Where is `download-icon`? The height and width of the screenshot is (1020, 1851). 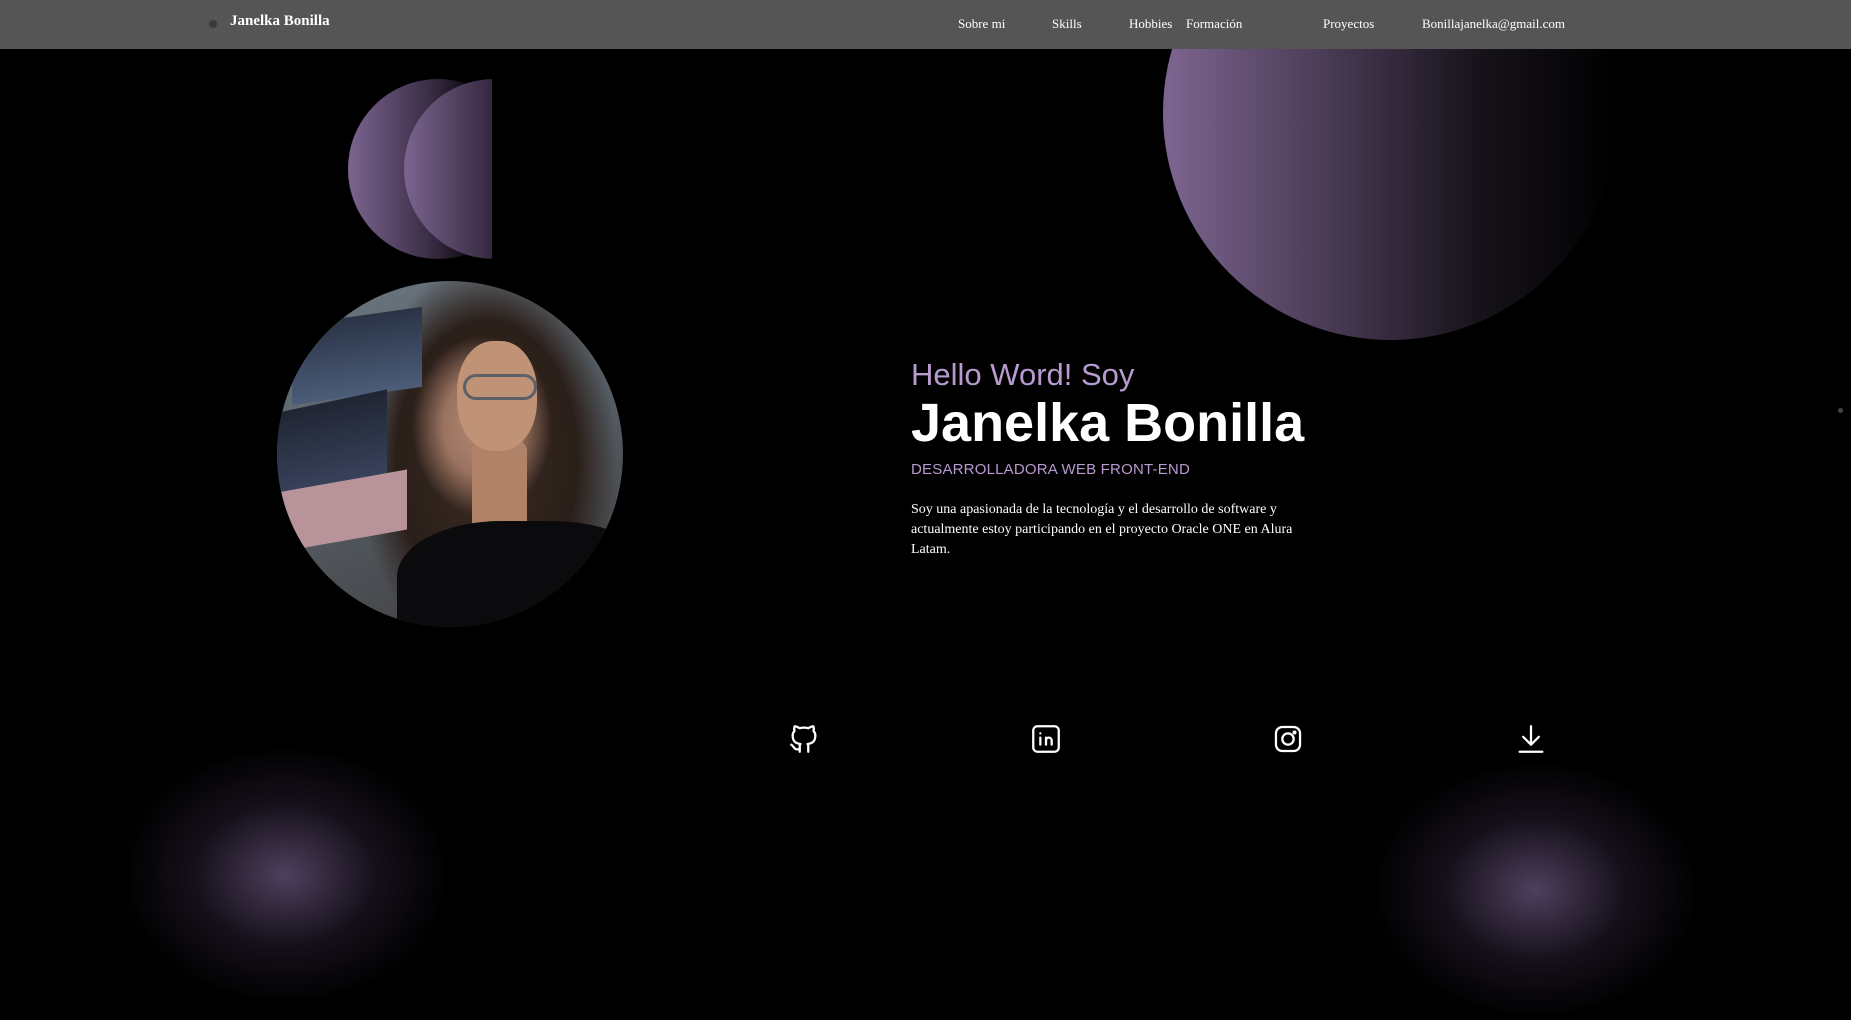
download-icon is located at coordinates (1531, 739).